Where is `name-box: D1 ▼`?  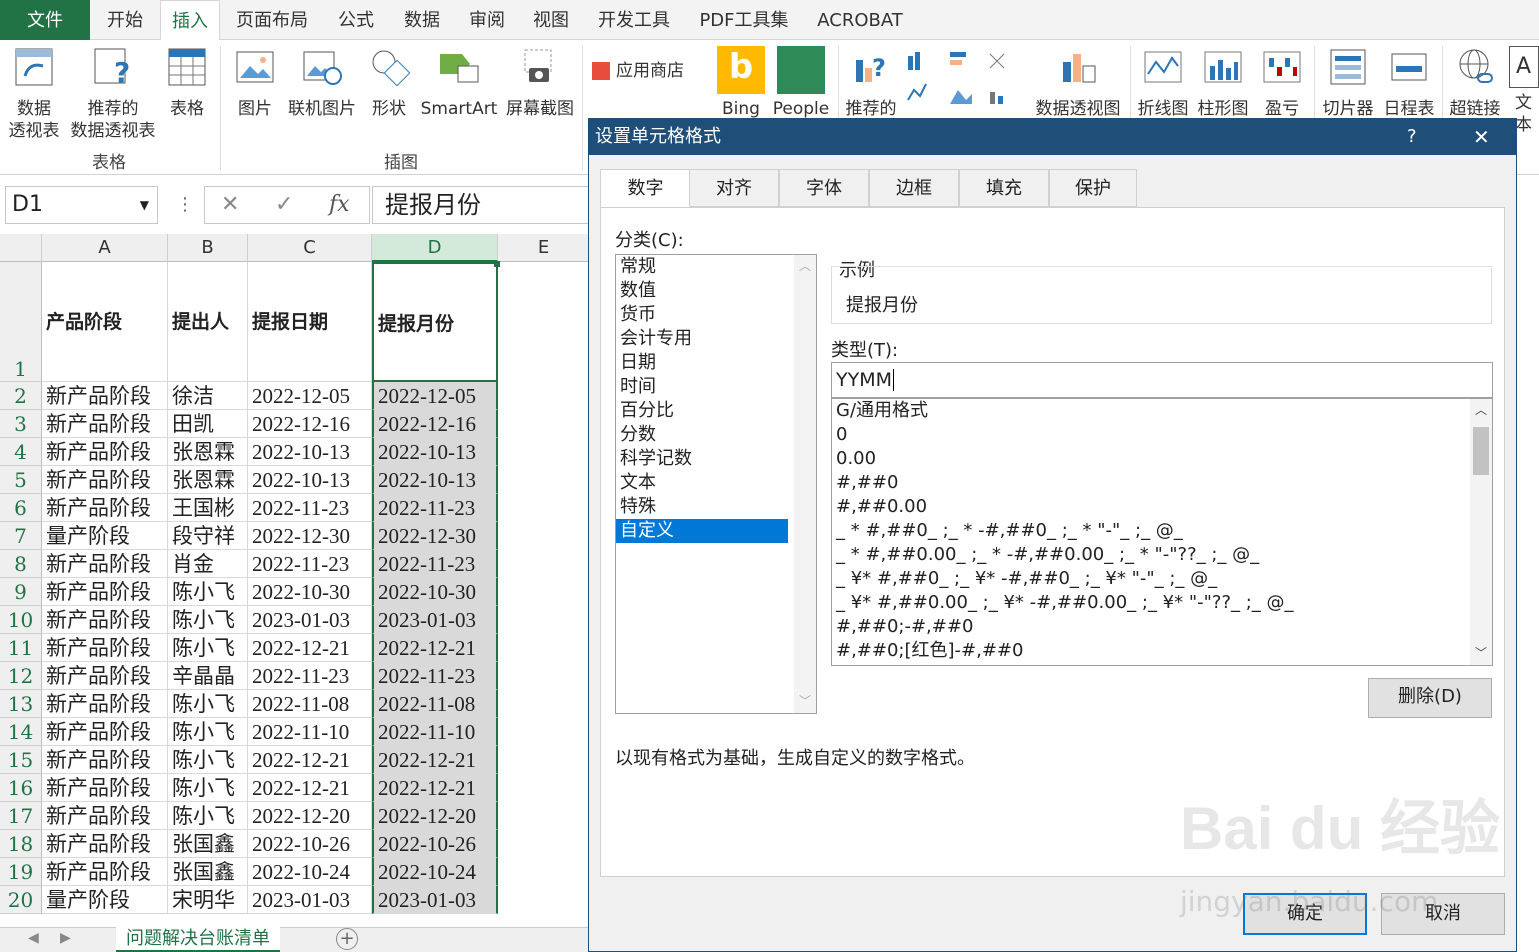 name-box: D1 ▼ is located at coordinates (81, 205).